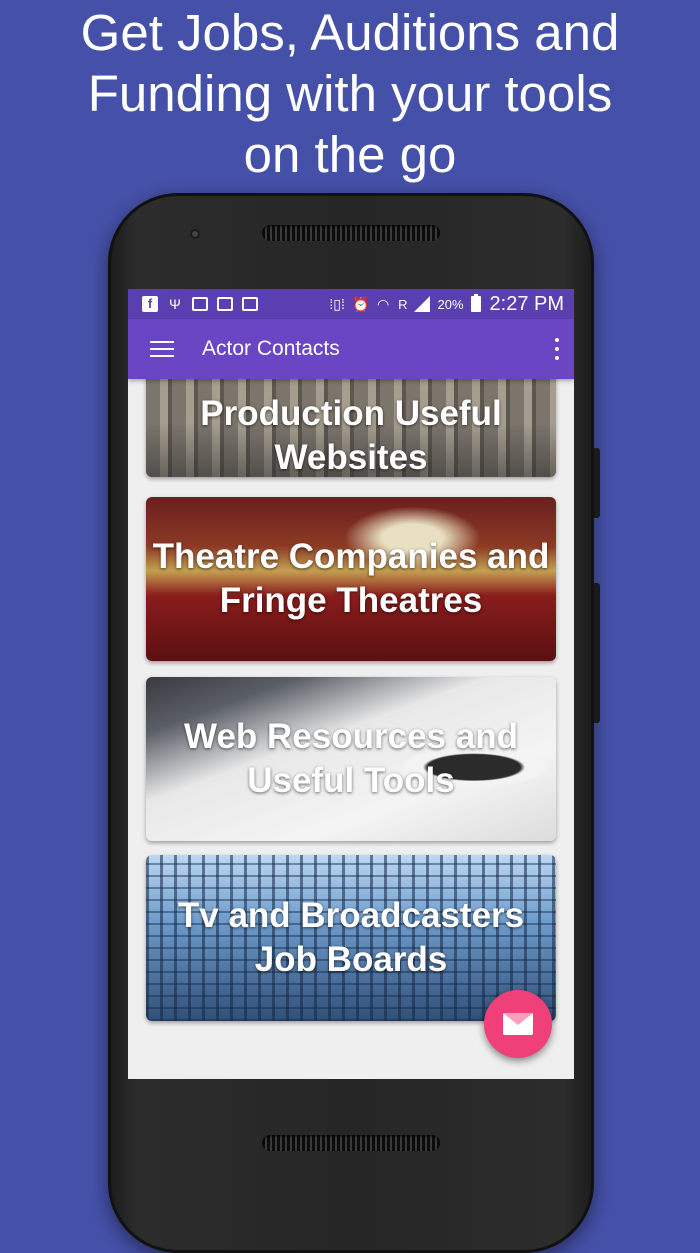 This screenshot has height=1253, width=700. I want to click on card-theatre-companies: Theatre Companies and Fringe Theatres, so click(351, 579).